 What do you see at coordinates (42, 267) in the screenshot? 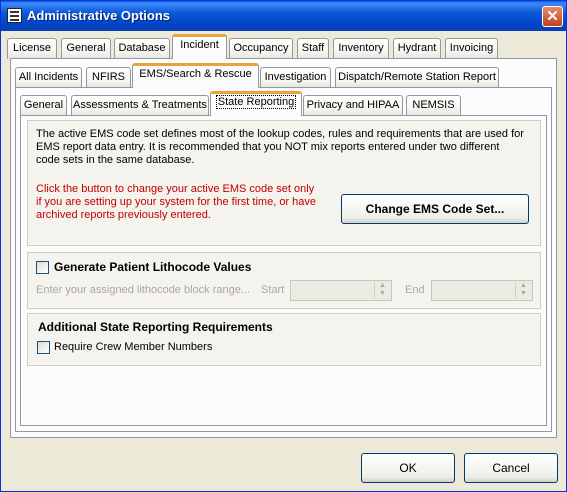
I see `generate-lithocode-checkbox` at bounding box center [42, 267].